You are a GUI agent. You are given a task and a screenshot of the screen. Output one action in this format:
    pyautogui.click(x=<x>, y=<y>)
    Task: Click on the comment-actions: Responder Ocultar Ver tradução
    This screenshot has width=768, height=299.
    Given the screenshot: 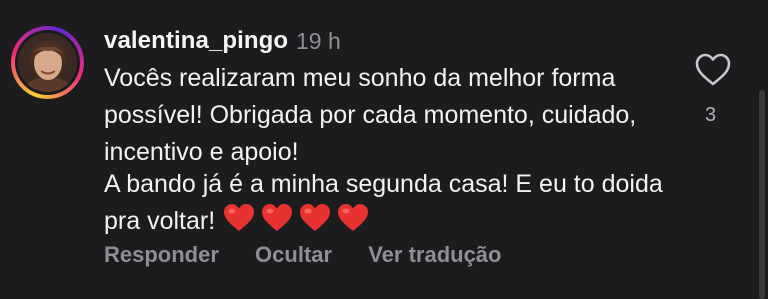 What is the action you would take?
    pyautogui.click(x=317, y=255)
    